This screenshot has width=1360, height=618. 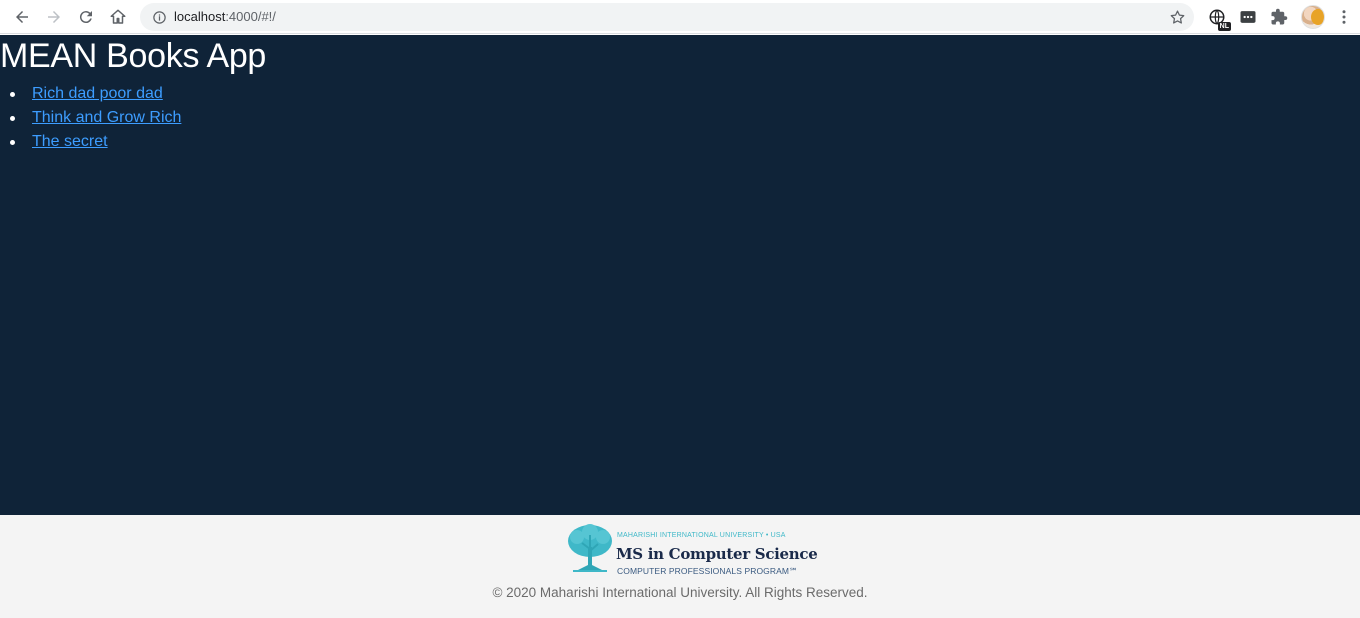 What do you see at coordinates (701, 535) in the screenshot?
I see `logo-tagline: MAHARISHI INTERNATIONAL UNIVERSITY • USA` at bounding box center [701, 535].